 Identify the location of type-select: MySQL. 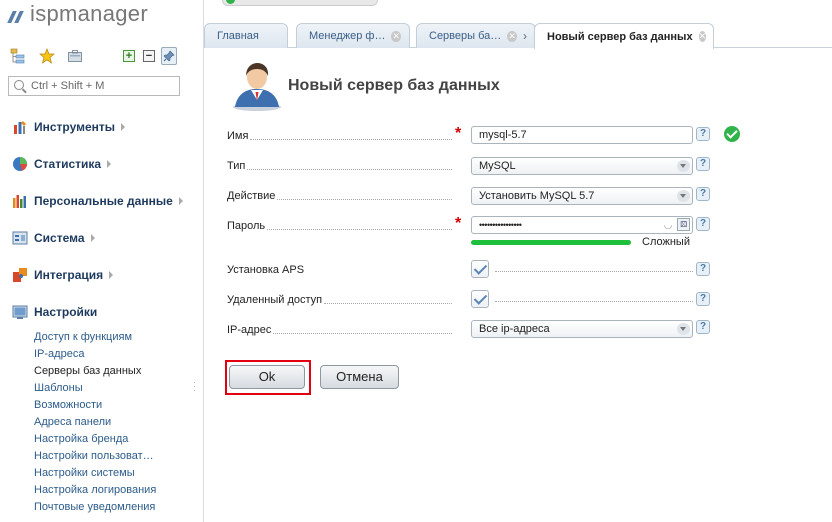
(582, 166).